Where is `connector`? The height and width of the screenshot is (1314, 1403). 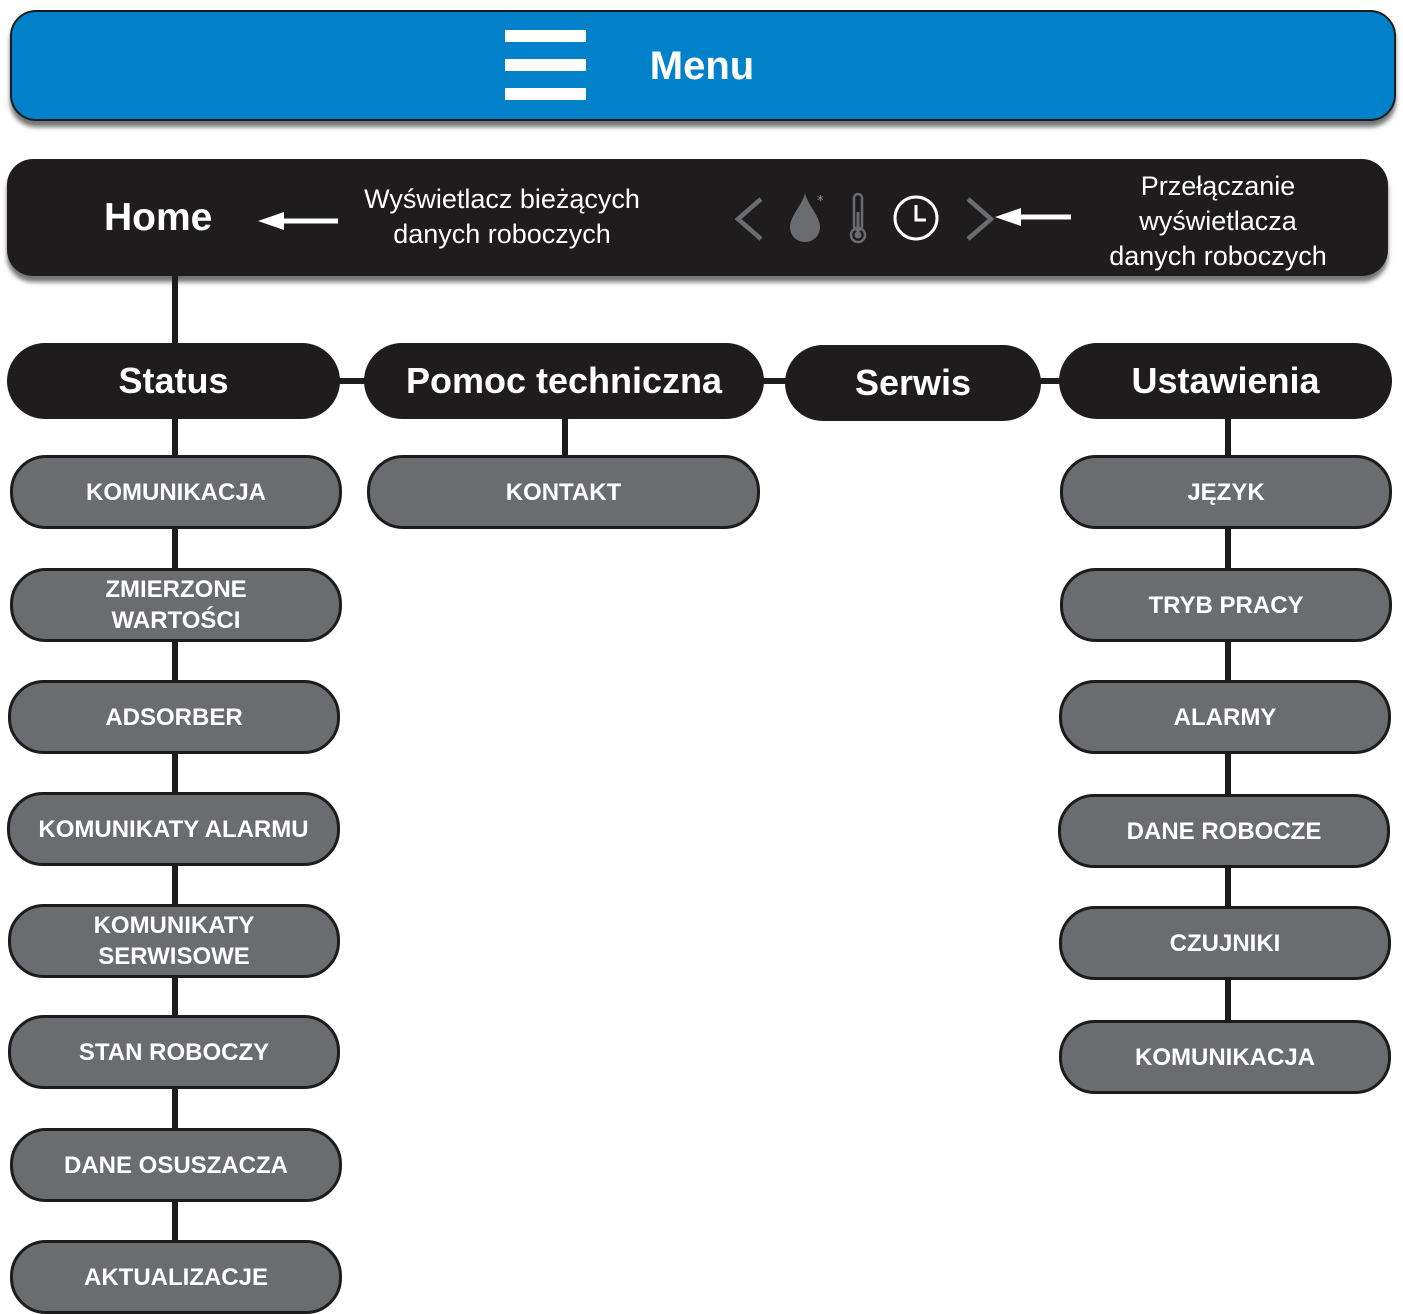
connector is located at coordinates (175, 310).